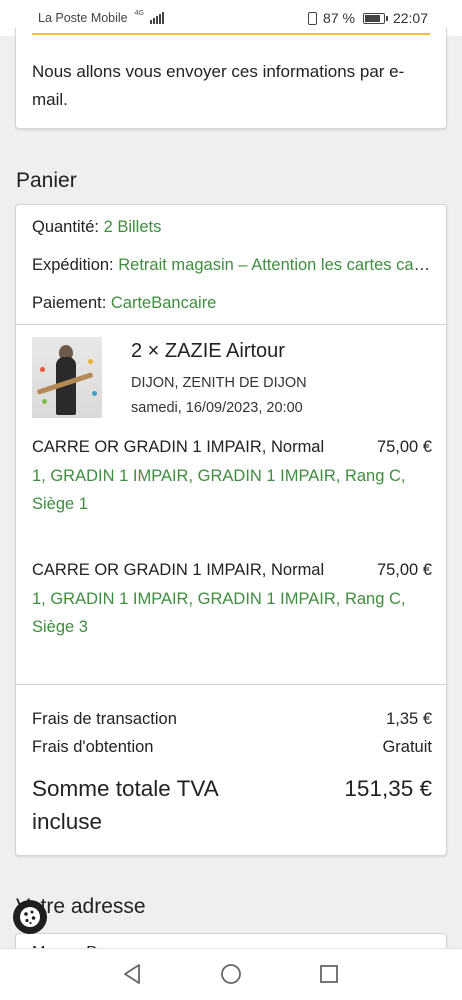 The image size is (462, 1000). I want to click on event-title: 2 × ZAZIE Airtour, so click(208, 351).